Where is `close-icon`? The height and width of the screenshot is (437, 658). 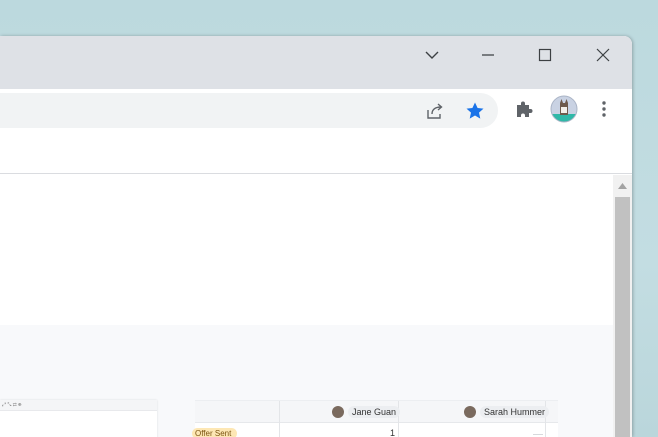 close-icon is located at coordinates (603, 55).